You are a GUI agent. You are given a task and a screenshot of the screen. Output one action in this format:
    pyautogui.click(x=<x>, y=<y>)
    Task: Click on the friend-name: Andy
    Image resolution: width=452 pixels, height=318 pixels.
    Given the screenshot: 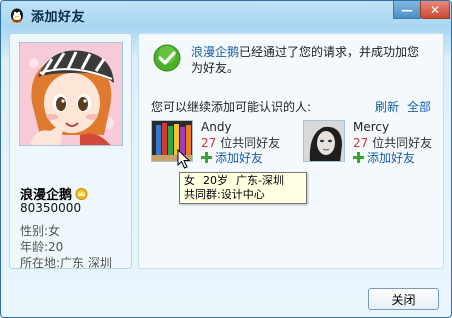 What is the action you would take?
    pyautogui.click(x=216, y=127)
    